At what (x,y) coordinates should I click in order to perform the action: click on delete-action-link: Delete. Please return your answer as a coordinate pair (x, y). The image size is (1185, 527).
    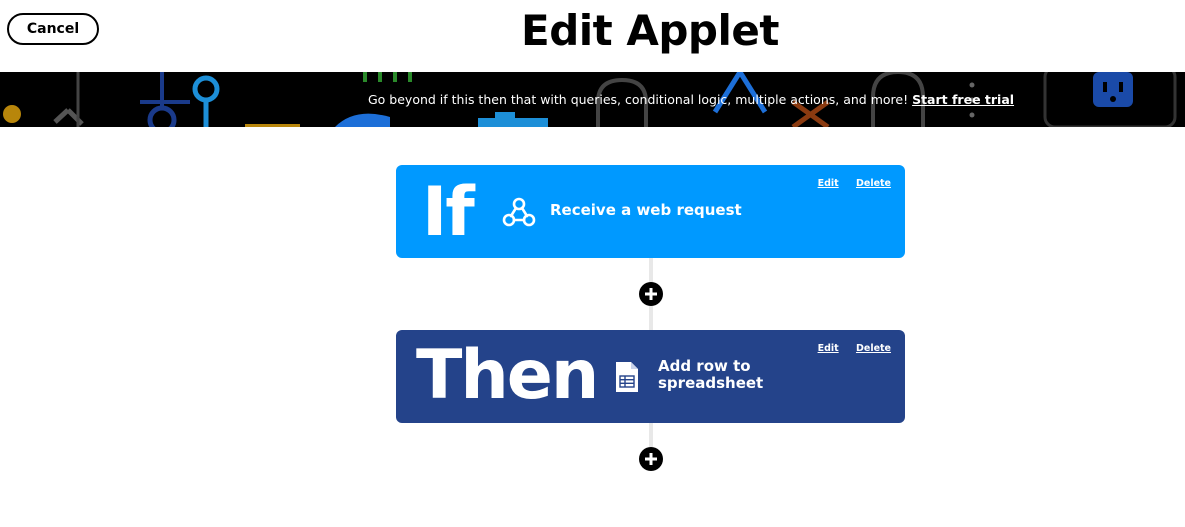
    Looking at the image, I should click on (873, 348).